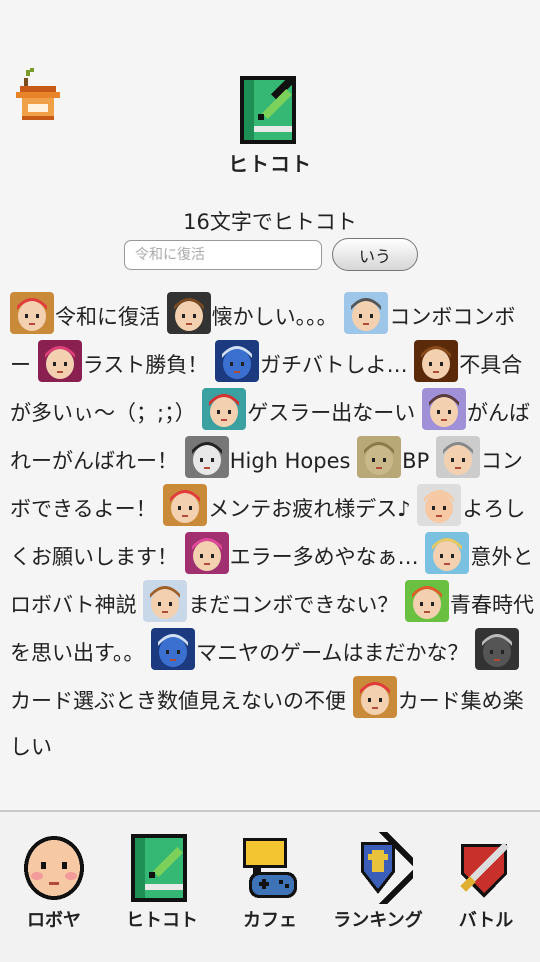 Image resolution: width=540 pixels, height=962 pixels. Describe the element at coordinates (290, 461) in the screenshot. I see `feed-entry-text: High Hopes` at that location.